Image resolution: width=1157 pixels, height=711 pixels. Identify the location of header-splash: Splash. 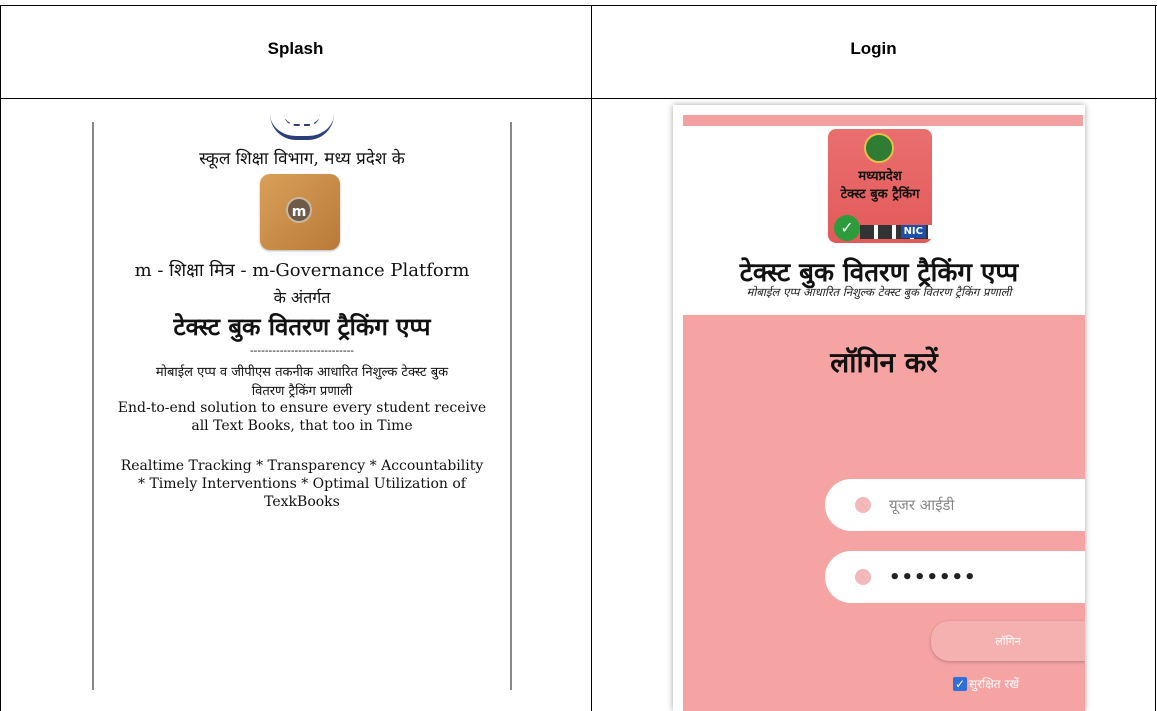
(295, 48).